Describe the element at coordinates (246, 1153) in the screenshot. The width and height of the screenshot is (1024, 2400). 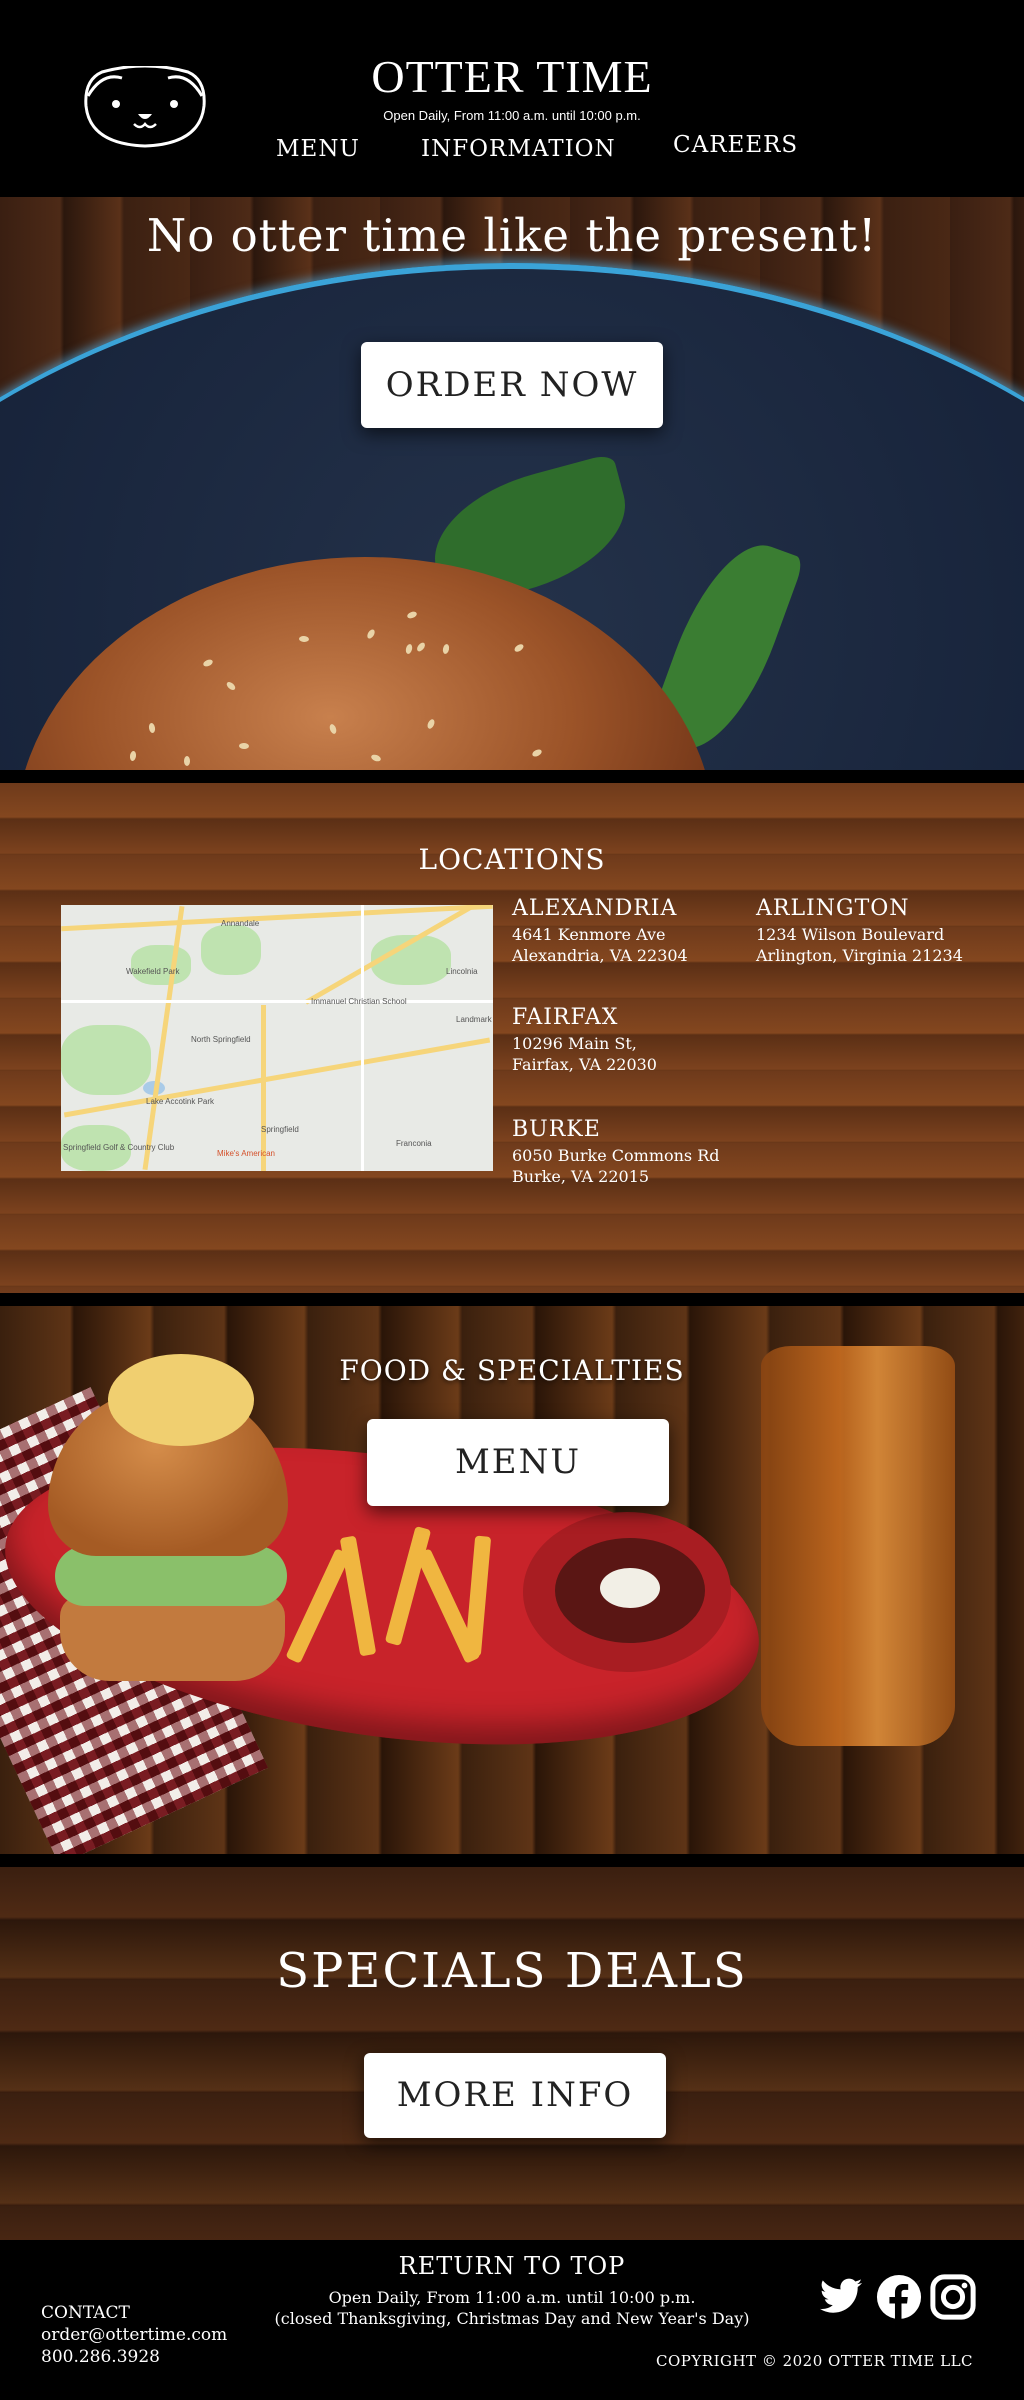
I see `map-label: Mike's American` at that location.